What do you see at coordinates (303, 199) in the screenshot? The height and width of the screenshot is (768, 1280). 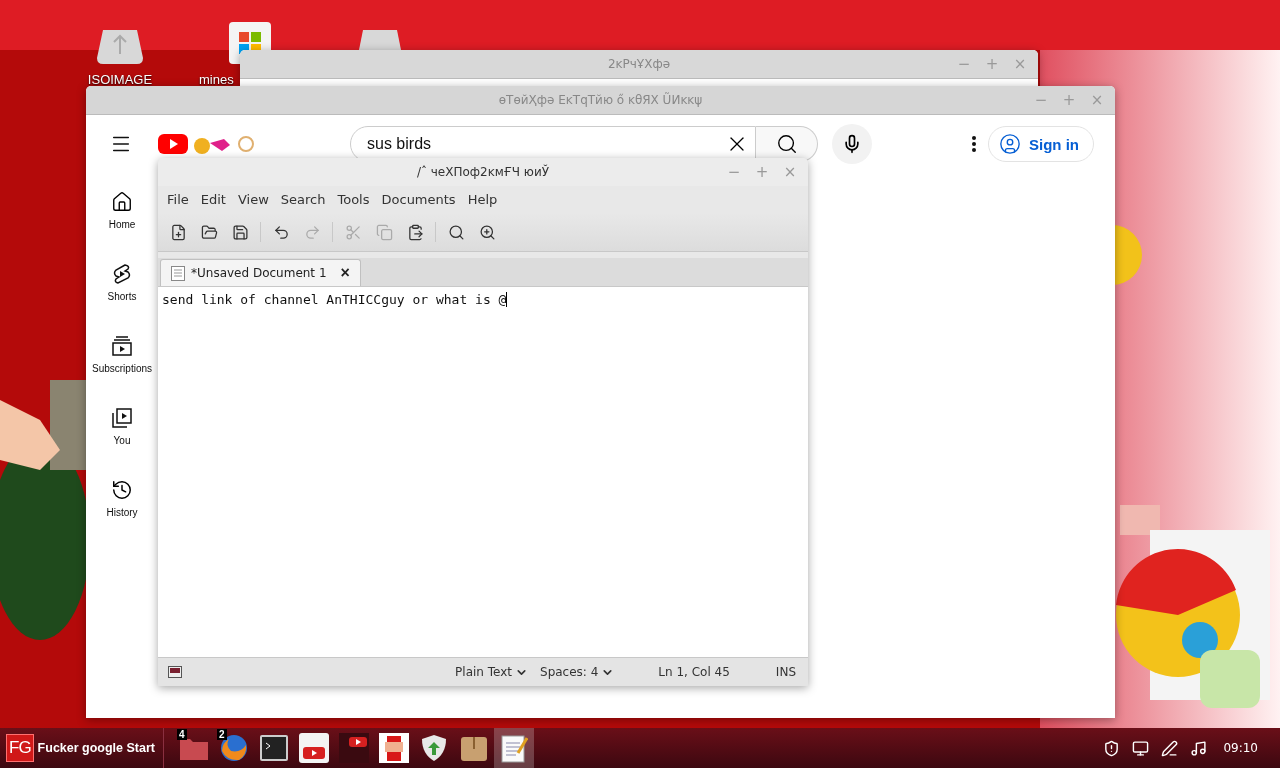 I see `menu-item: Search` at bounding box center [303, 199].